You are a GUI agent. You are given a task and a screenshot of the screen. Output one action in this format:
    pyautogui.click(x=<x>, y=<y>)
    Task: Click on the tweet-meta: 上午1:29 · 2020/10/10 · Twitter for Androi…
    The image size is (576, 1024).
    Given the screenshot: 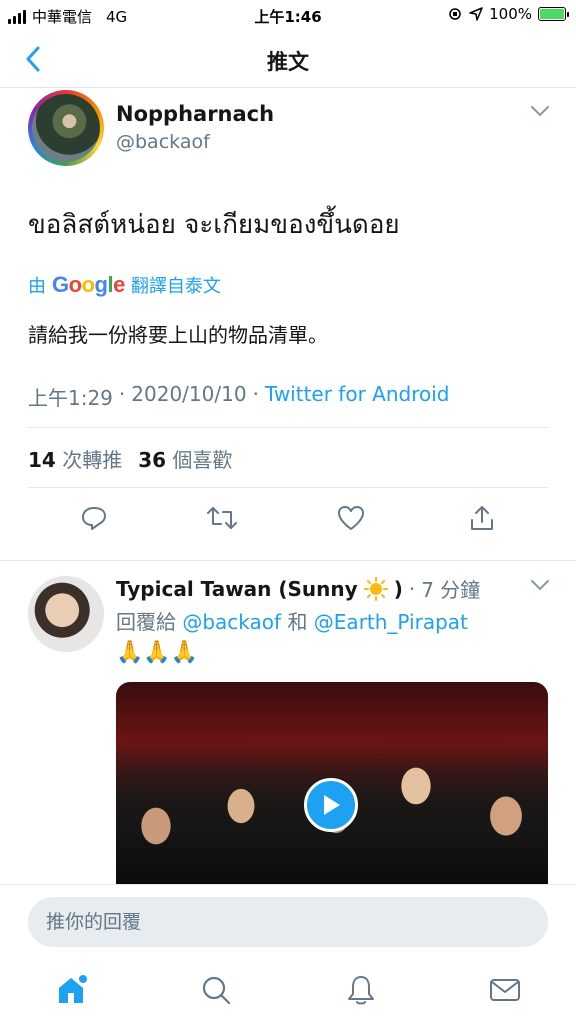 What is the action you would take?
    pyautogui.click(x=239, y=396)
    